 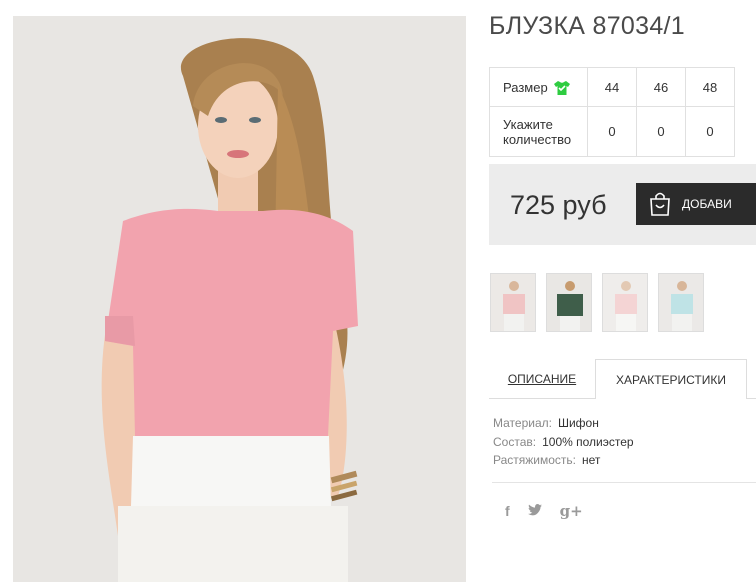 I want to click on size-row: Размер 44 46 48, so click(x=612, y=87).